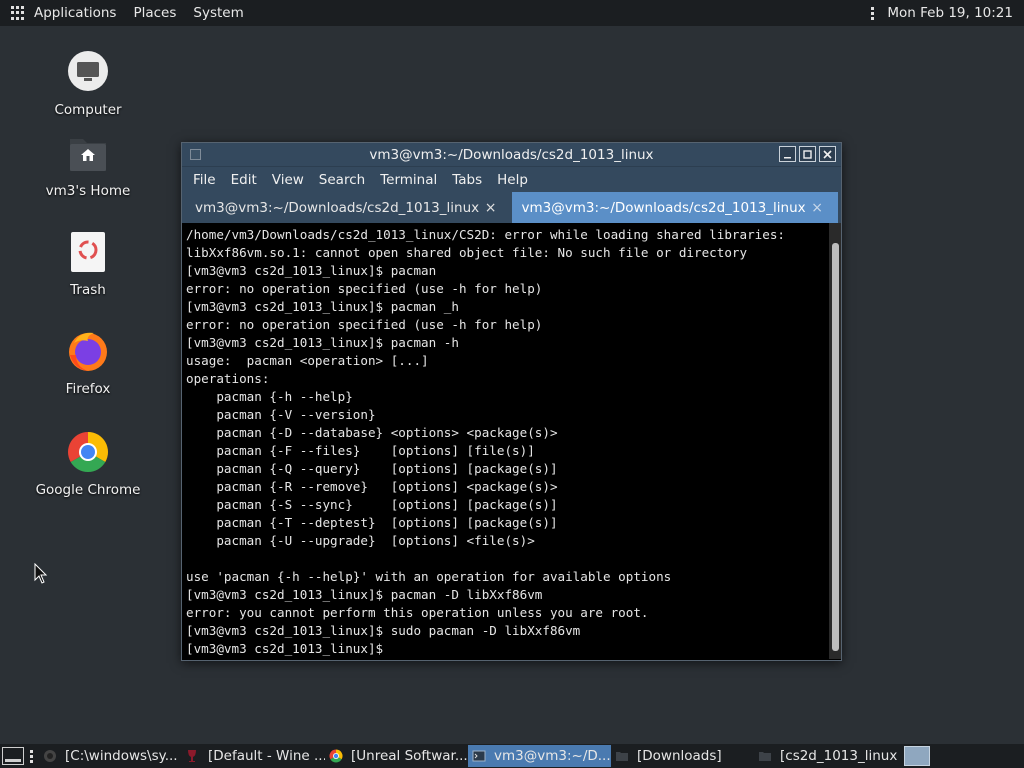  Describe the element at coordinates (873, 13) in the screenshot. I see `panel-menu-icon` at that location.